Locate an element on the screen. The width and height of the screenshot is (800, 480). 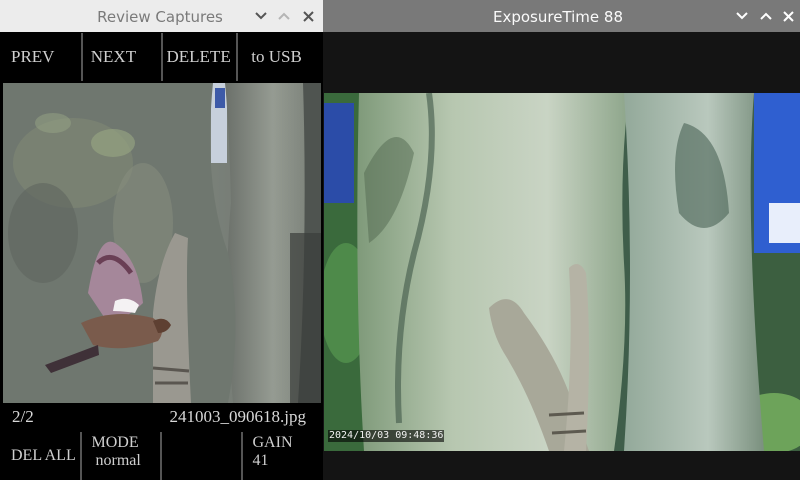
review-bottom-toolbar: DEL ALL MODE normal GAIN 41 is located at coordinates (162, 456).